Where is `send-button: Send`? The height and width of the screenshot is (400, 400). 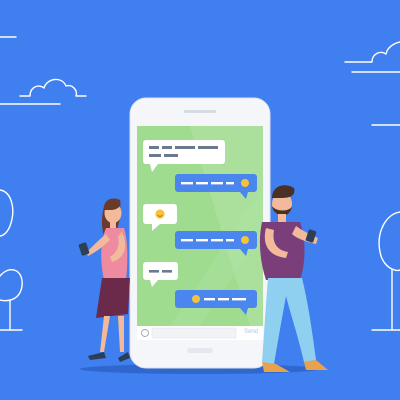 send-button: Send is located at coordinates (250, 332).